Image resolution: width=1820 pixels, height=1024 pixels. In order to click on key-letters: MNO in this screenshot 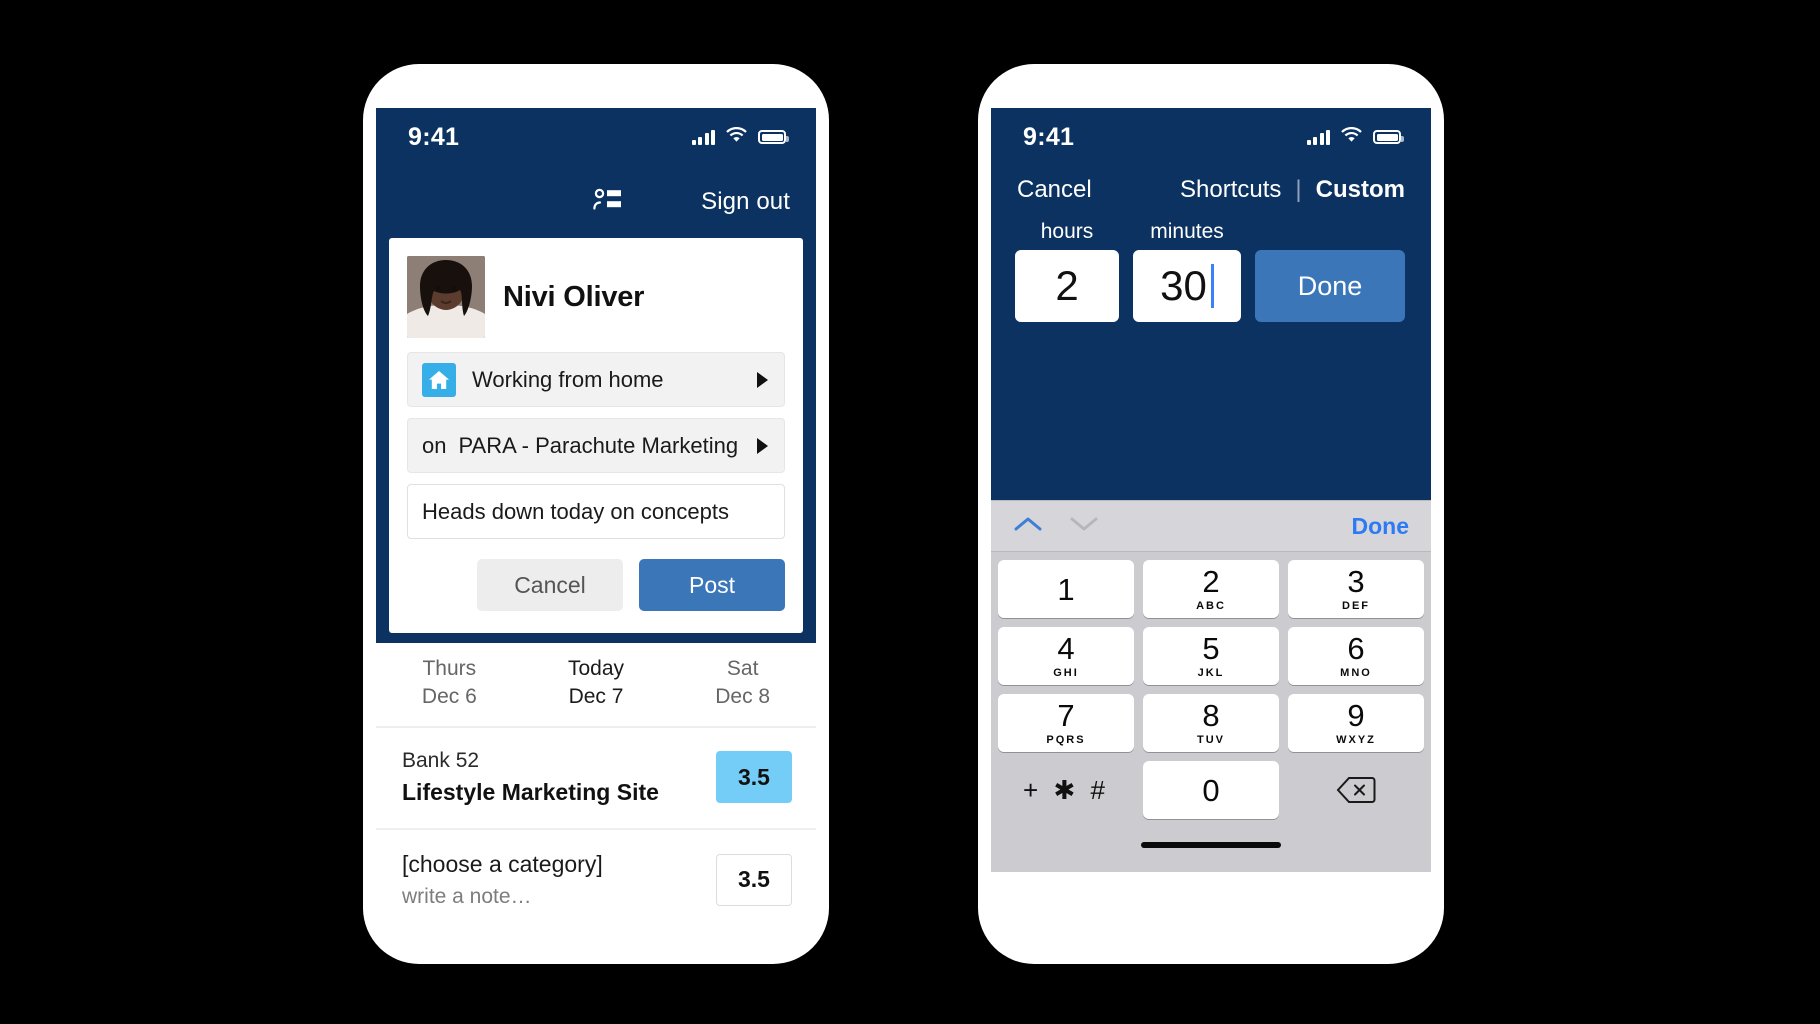, I will do `click(1356, 673)`.